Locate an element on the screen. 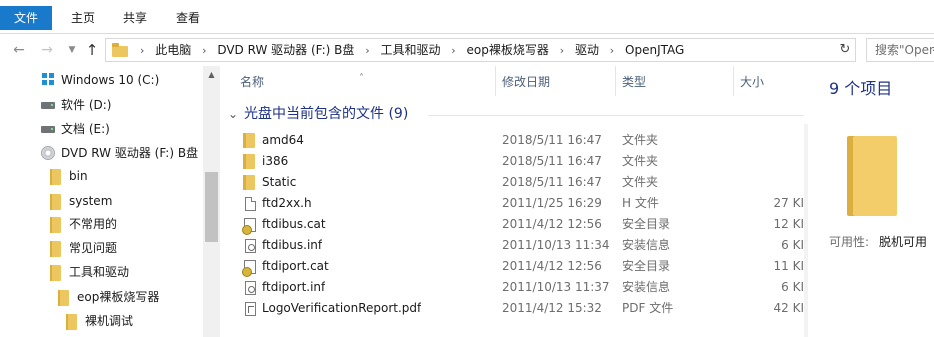  forward-arrow-icon: → is located at coordinates (47, 50).